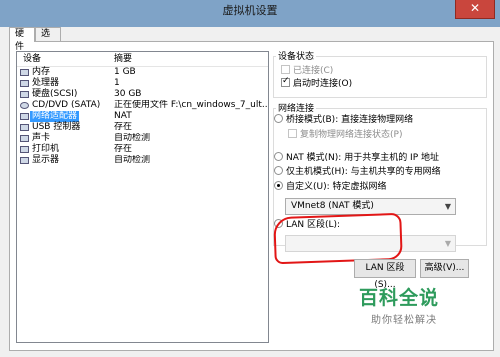 This screenshot has width=500, height=357. I want to click on watermark-brand: 百科全说, so click(399, 298).